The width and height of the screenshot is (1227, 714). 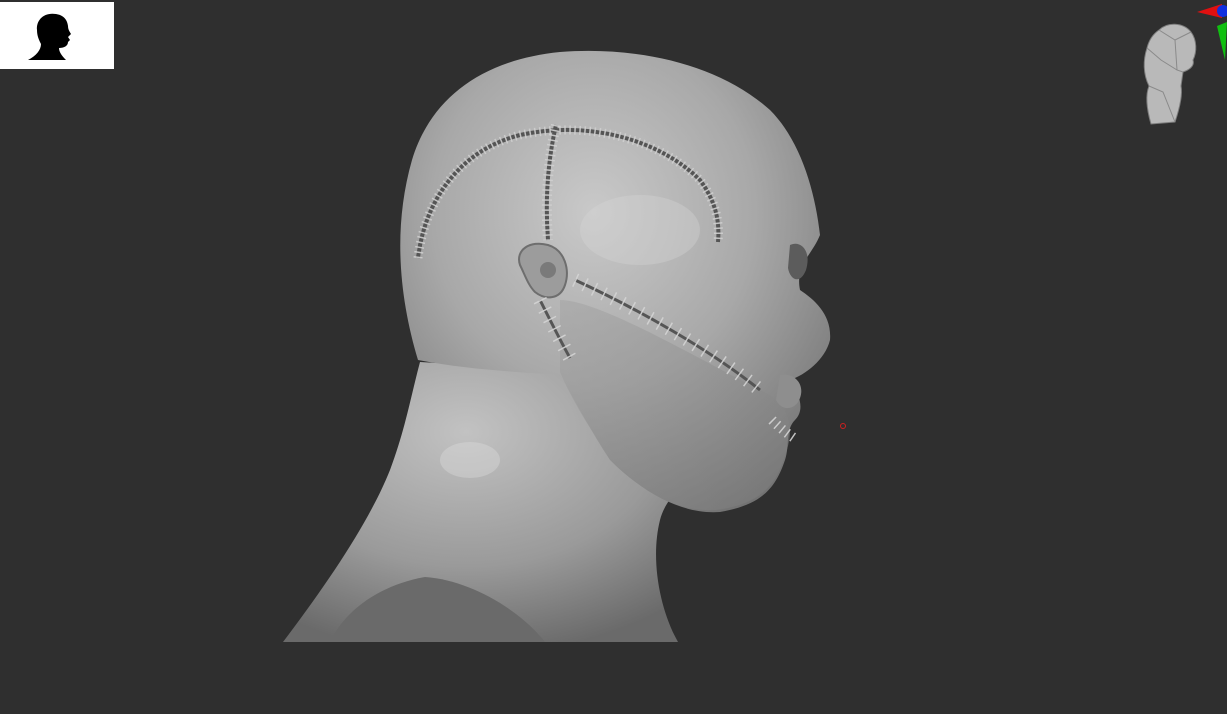 What do you see at coordinates (798, 261) in the screenshot?
I see `eye-socket` at bounding box center [798, 261].